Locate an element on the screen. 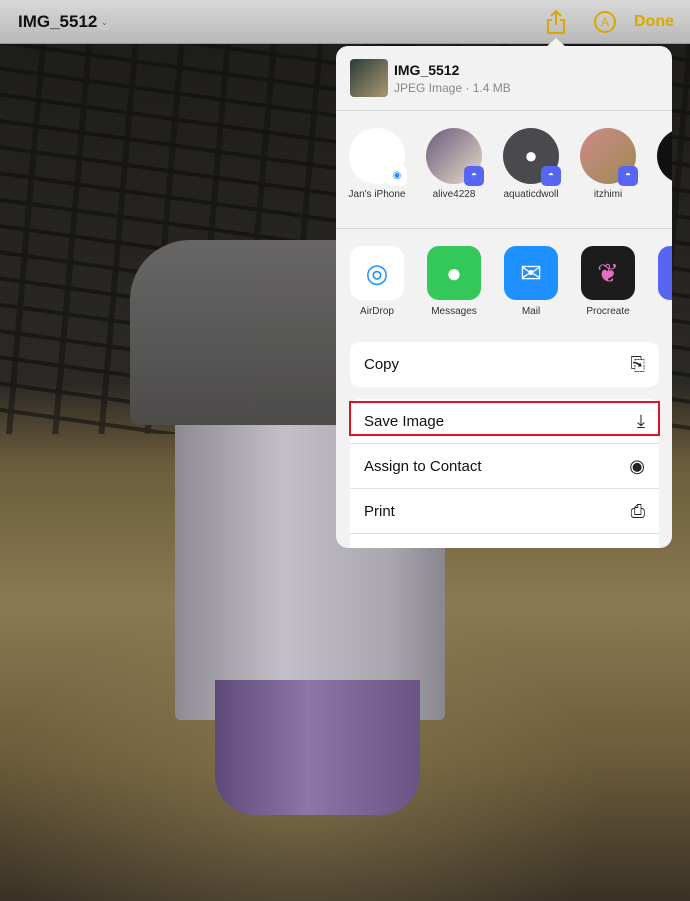 The image size is (690, 901). action-more is located at coordinates (504, 541).